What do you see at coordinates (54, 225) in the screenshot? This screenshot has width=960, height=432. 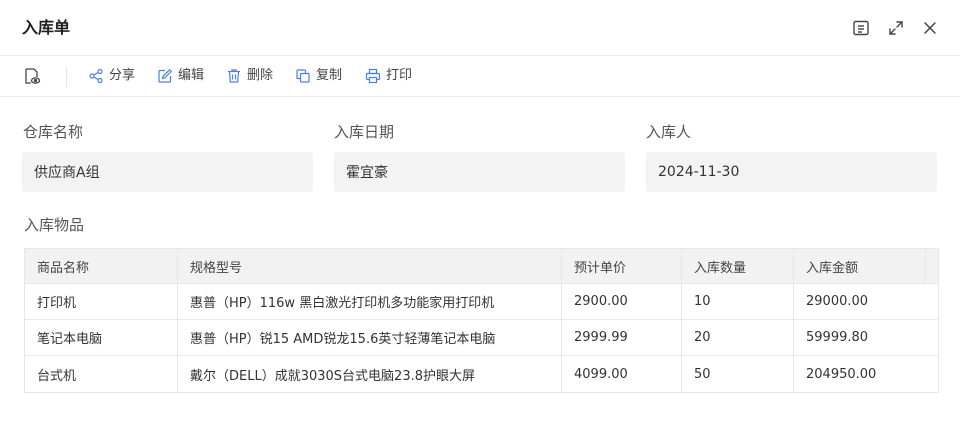 I see `items-section-title: 入库物品` at bounding box center [54, 225].